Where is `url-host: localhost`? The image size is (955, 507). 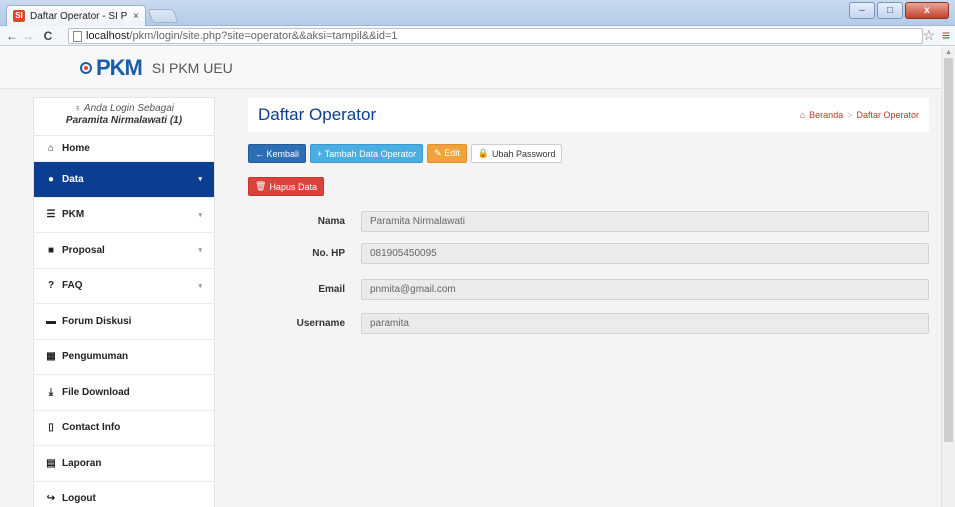 url-host: localhost is located at coordinates (108, 36).